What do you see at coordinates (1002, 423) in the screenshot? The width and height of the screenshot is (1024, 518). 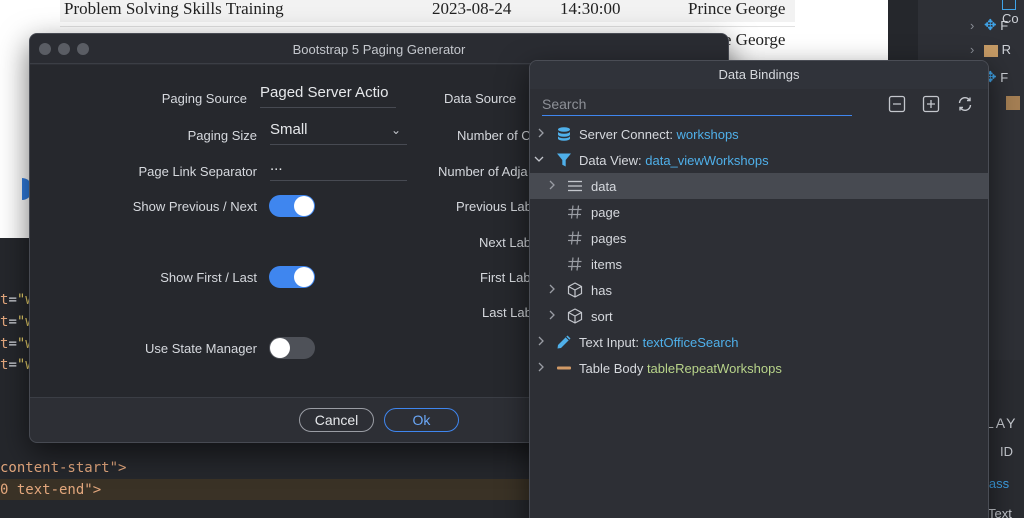 I see `layout-heading: LAY` at bounding box center [1002, 423].